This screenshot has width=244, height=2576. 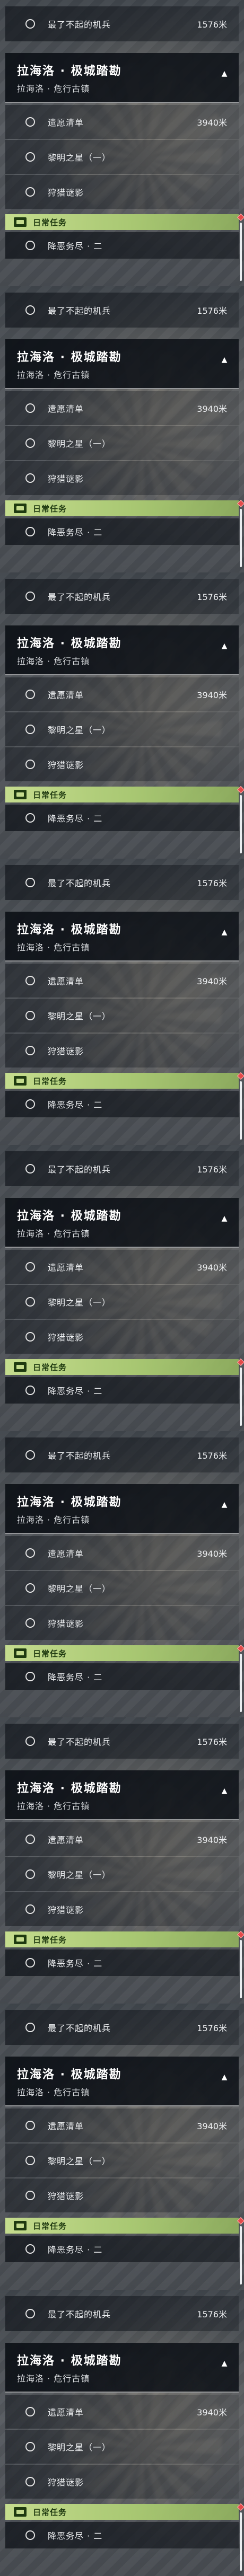 I want to click on red-diamond-icon, so click(x=241, y=2221).